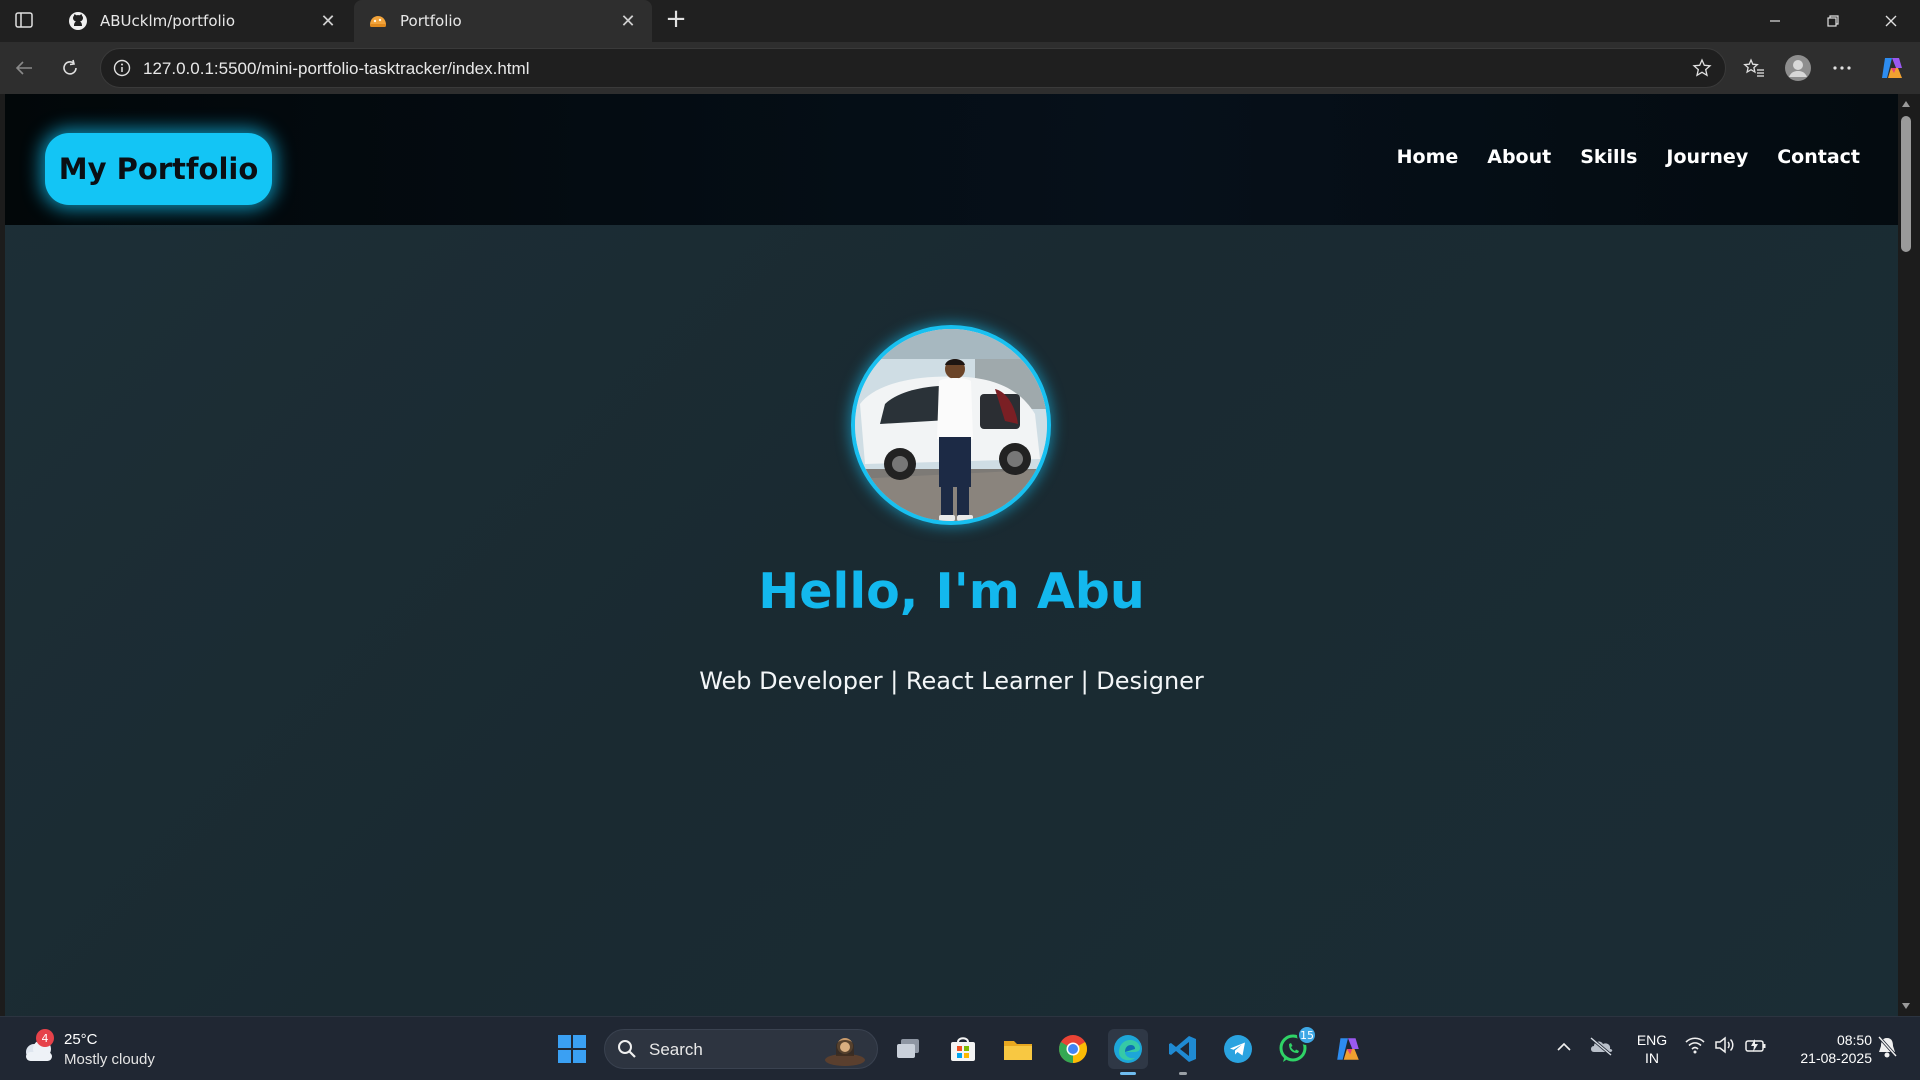  Describe the element at coordinates (1891, 21) in the screenshot. I see `close-window-button` at that location.